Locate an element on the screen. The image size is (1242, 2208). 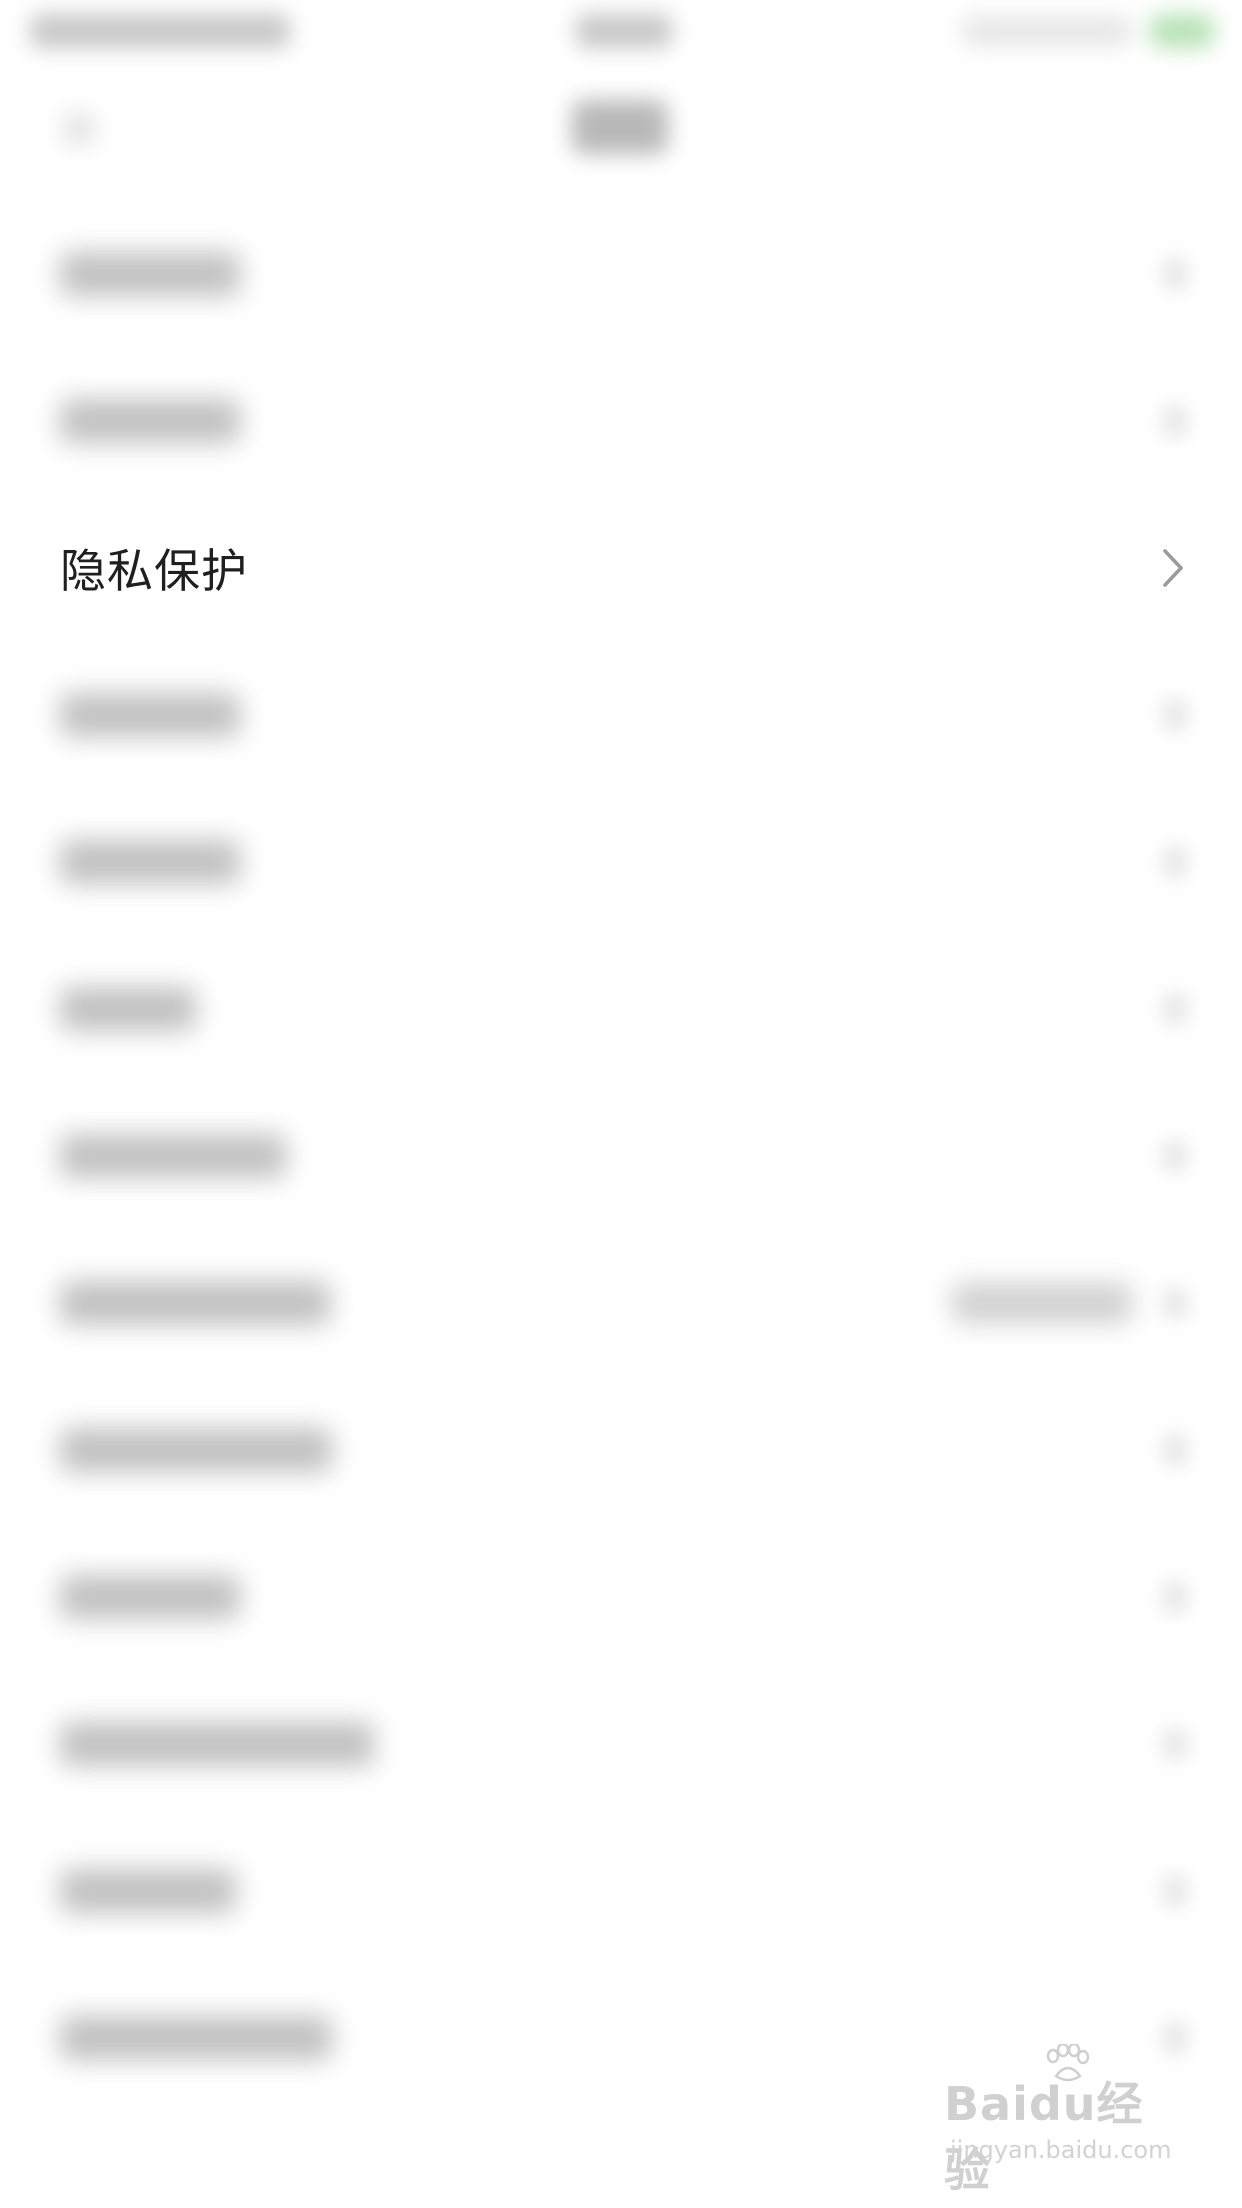
nav-bar is located at coordinates (621, 125).